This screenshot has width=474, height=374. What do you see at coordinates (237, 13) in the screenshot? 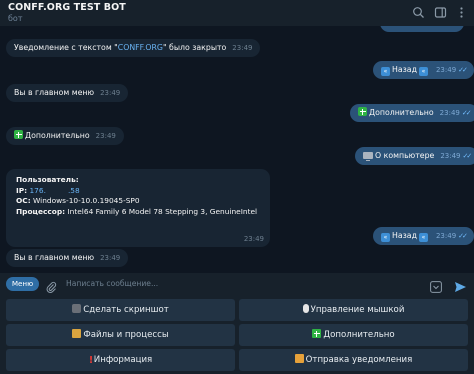
I see `chat-header: CONFF.ORG TEST BOT бот` at bounding box center [237, 13].